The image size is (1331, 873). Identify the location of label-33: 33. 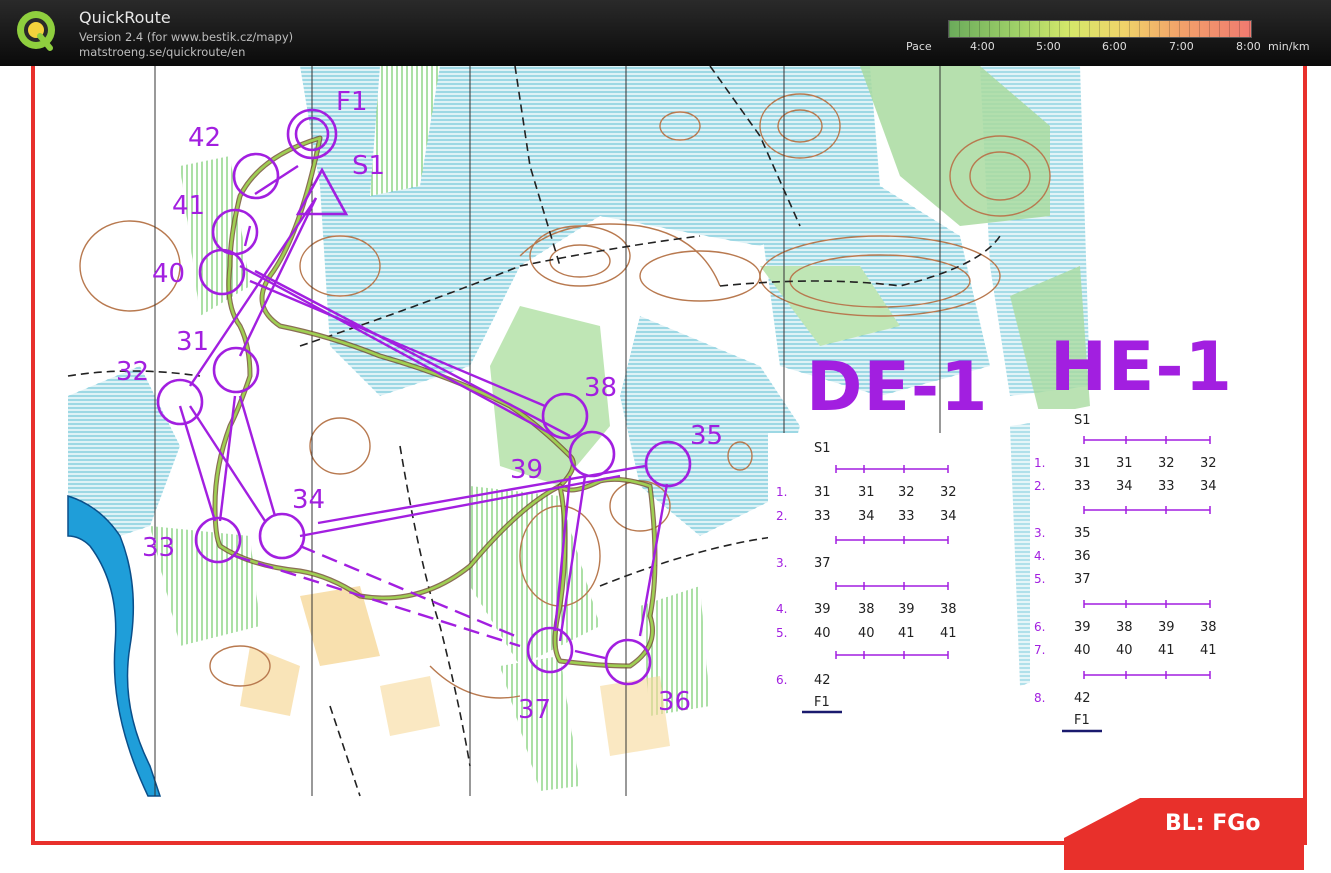
(158, 548).